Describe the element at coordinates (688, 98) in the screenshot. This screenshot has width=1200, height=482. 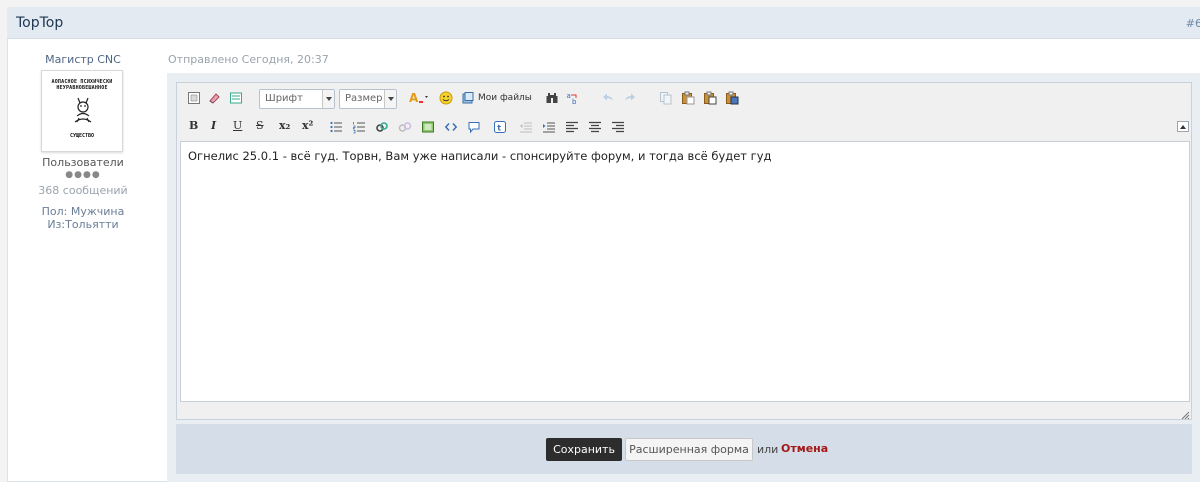
I see `paste-icon` at that location.